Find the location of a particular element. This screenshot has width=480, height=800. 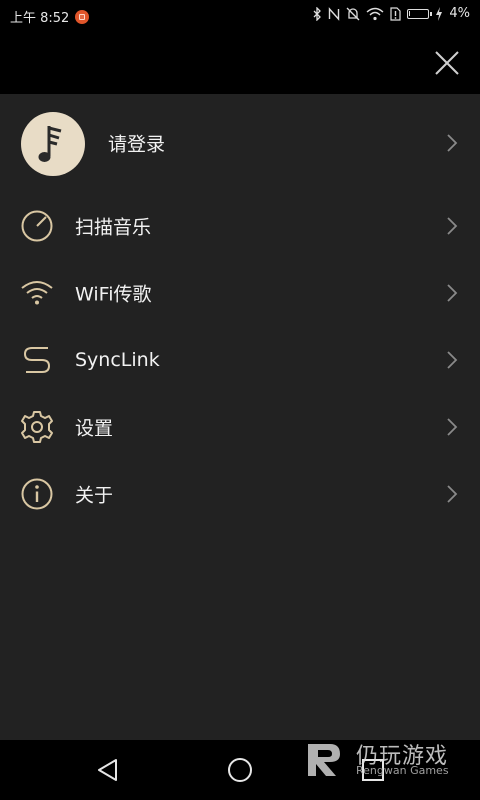

home-circle-icon is located at coordinates (240, 770).